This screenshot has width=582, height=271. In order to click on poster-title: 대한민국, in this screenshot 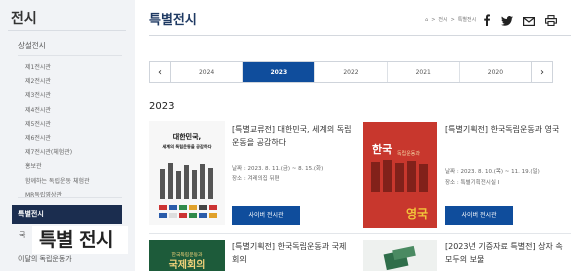, I will do `click(187, 136)`.